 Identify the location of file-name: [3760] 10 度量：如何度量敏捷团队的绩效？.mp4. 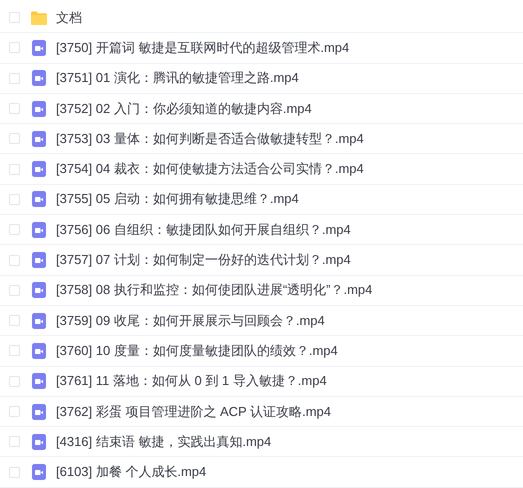
(197, 351).